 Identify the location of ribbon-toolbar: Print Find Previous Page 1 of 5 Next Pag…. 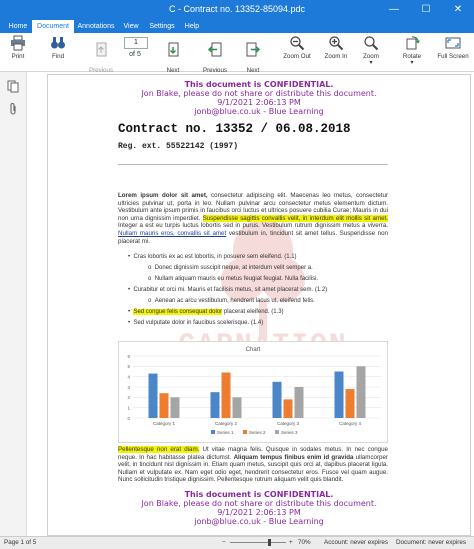
(237, 57).